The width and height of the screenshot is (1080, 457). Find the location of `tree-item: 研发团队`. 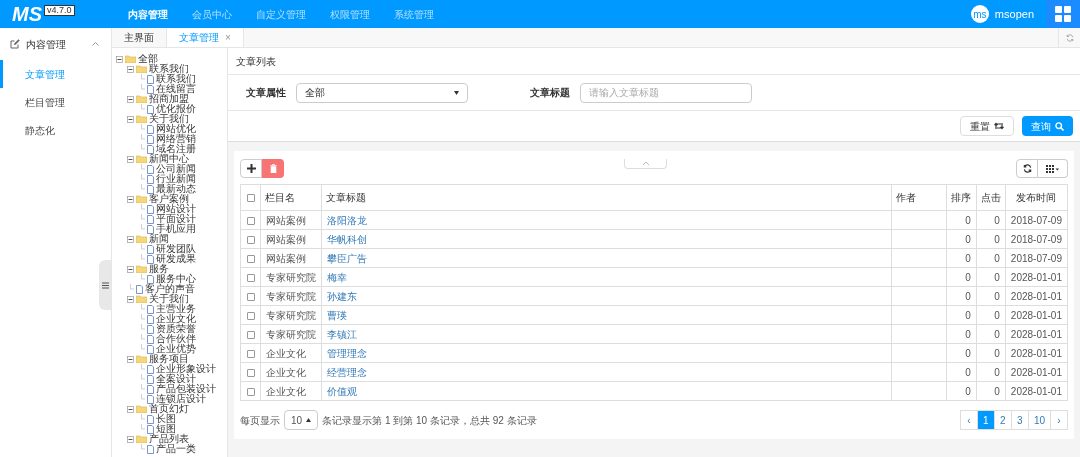

tree-item: 研发团队 is located at coordinates (176, 249).